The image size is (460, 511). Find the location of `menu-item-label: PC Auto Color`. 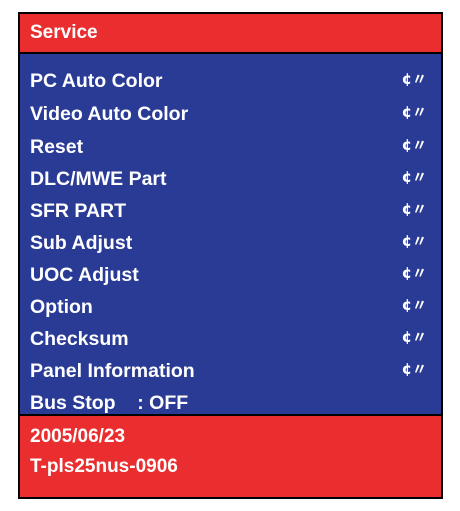

menu-item-label: PC Auto Color is located at coordinates (96, 81).